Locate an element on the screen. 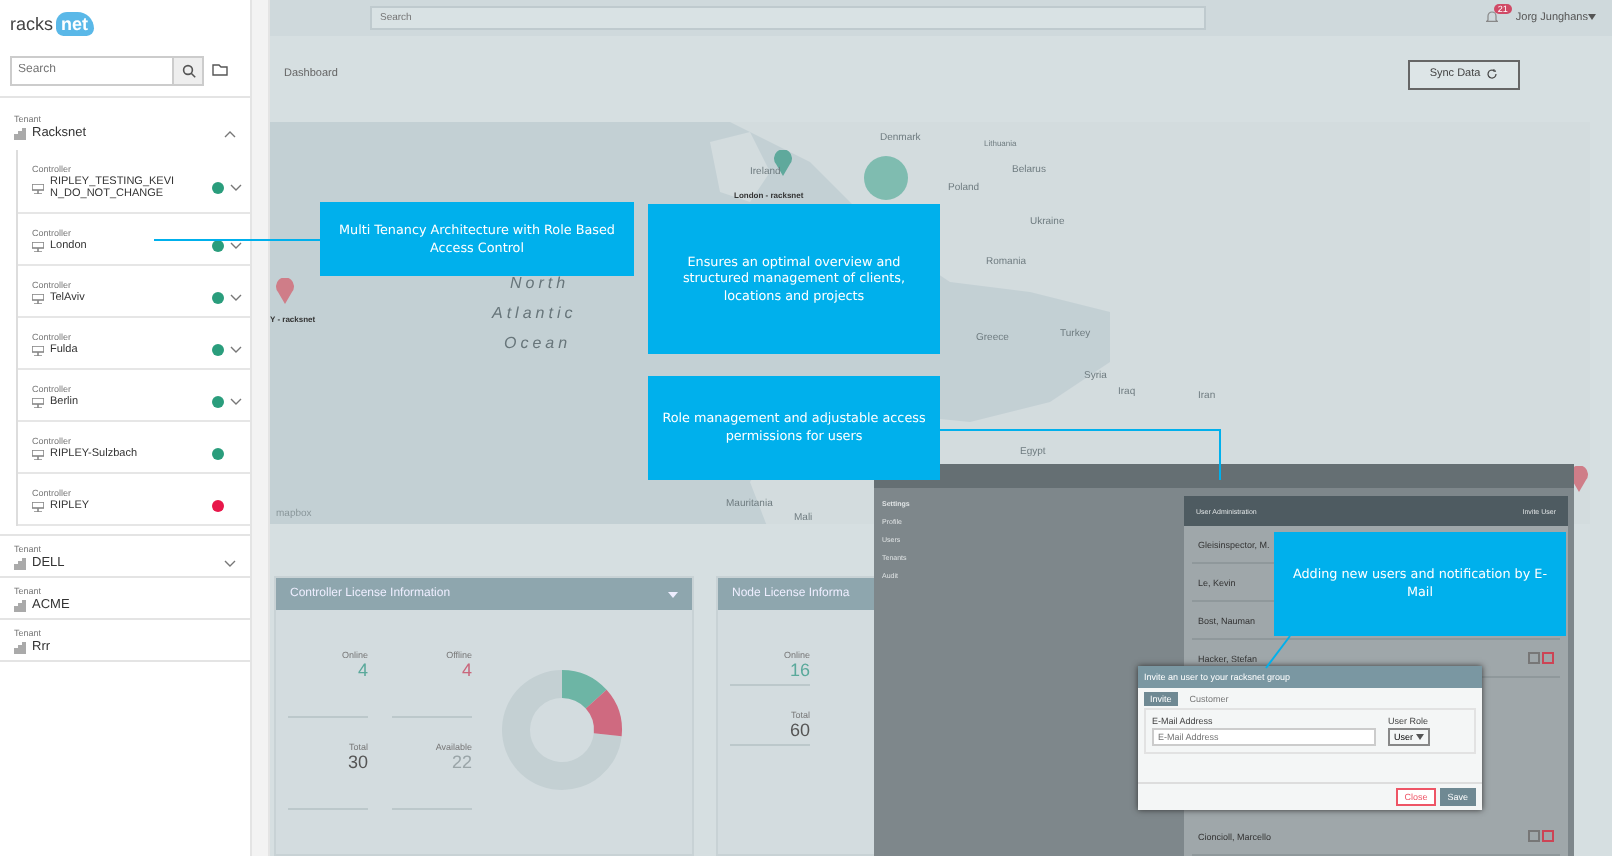  search-button is located at coordinates (189, 70).